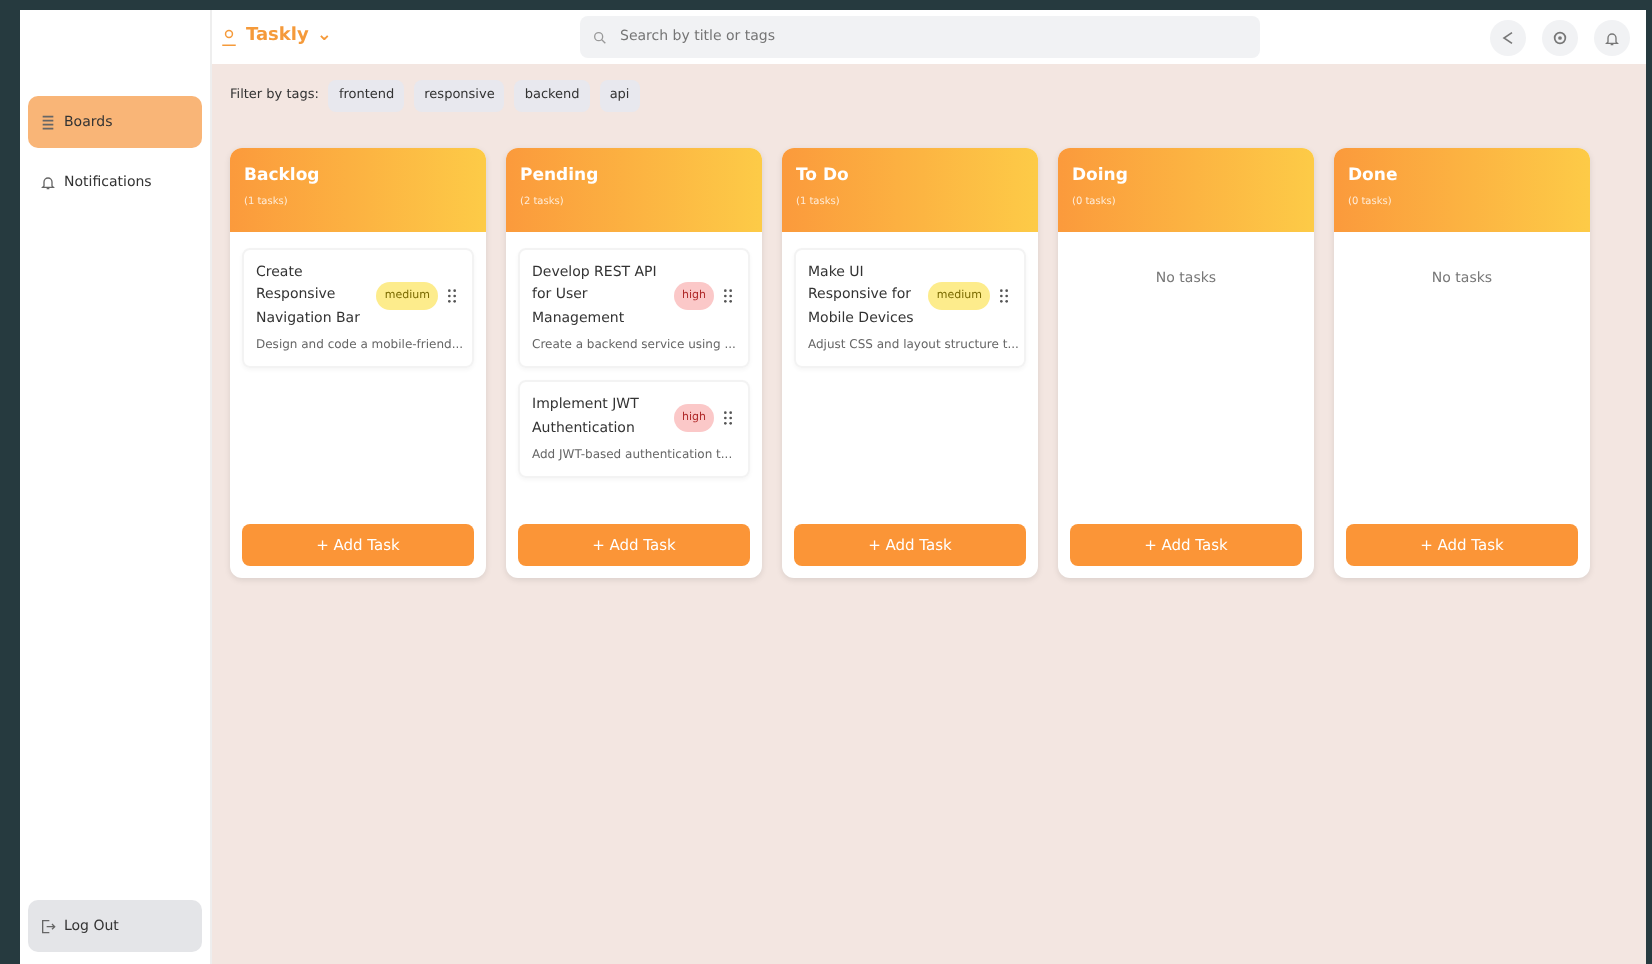 The height and width of the screenshot is (964, 1652). Describe the element at coordinates (560, 176) in the screenshot. I see `column-title: Pending` at that location.